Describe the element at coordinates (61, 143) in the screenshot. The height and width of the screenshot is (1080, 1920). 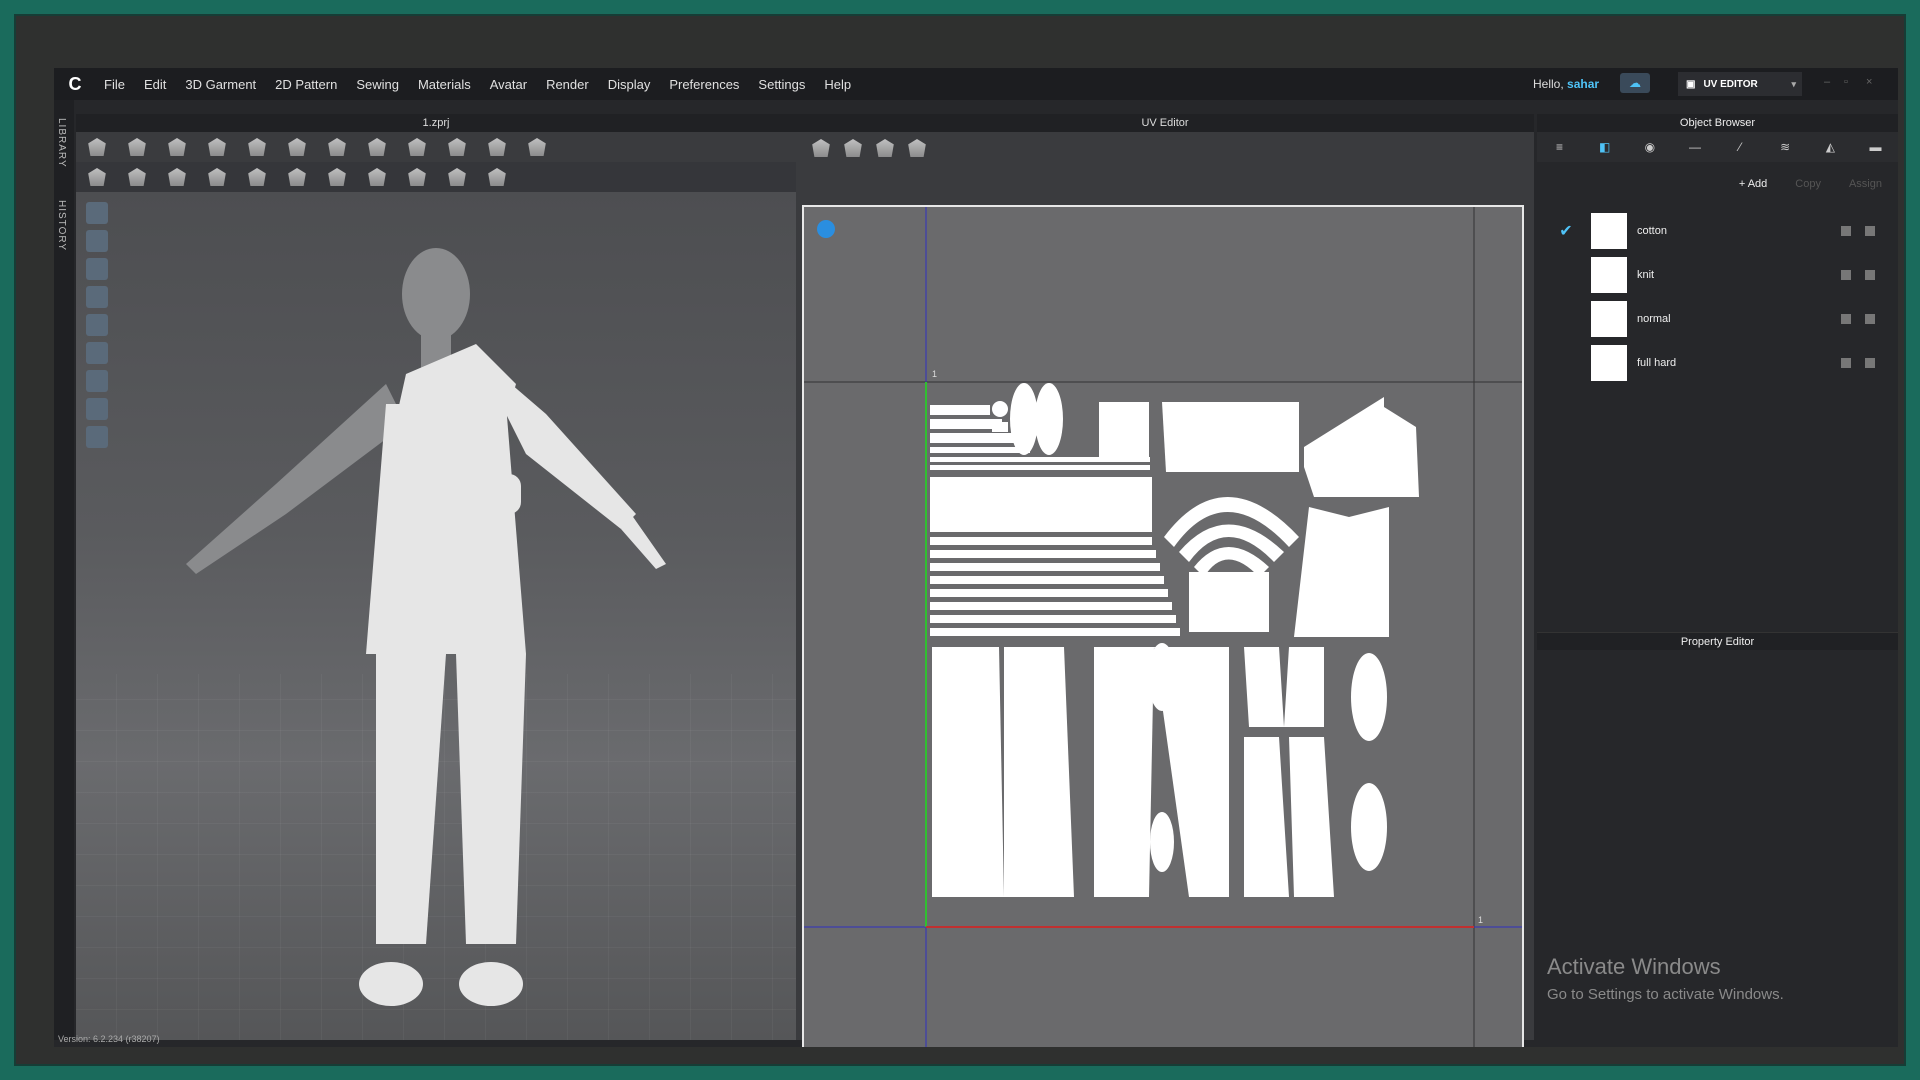
I see `tab-library: LIBRARY` at that location.